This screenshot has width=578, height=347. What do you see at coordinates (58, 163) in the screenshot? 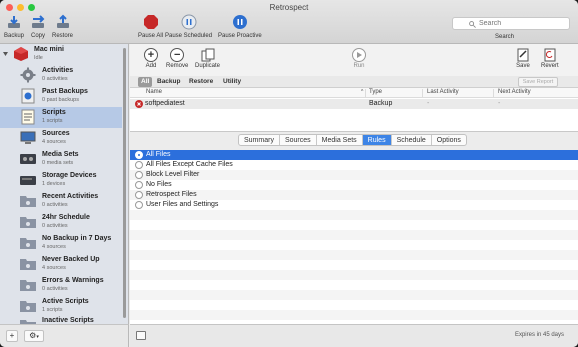
I see `sidebar-item-subtitle: 0 media sets` at bounding box center [58, 163].